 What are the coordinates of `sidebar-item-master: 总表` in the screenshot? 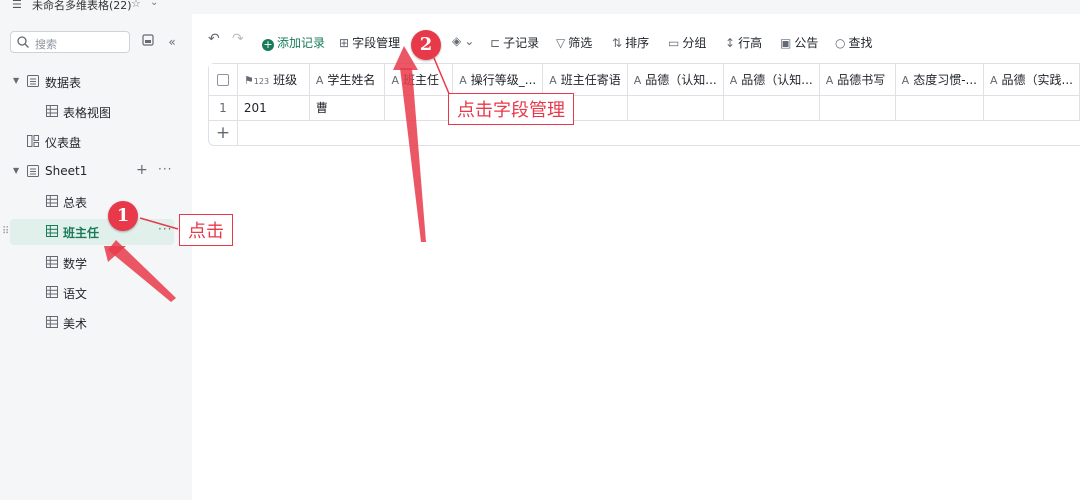 It's located at (96, 202).